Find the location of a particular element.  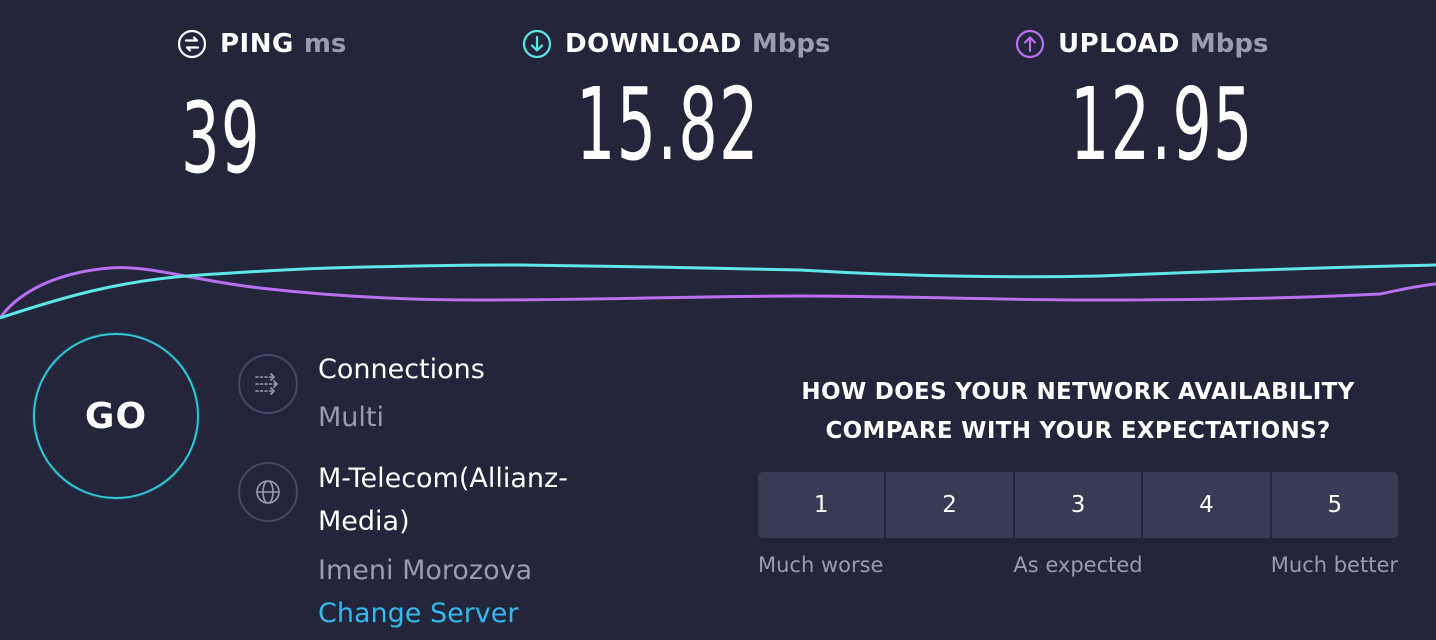

upload-label: UPLOAD is located at coordinates (1119, 44).